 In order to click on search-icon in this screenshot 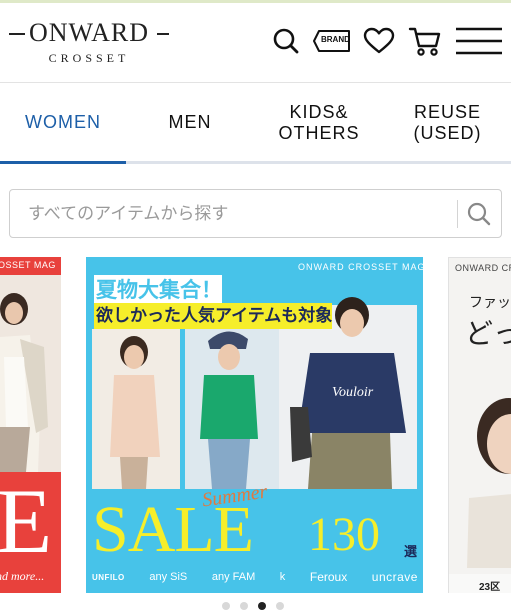, I will do `click(286, 41)`.